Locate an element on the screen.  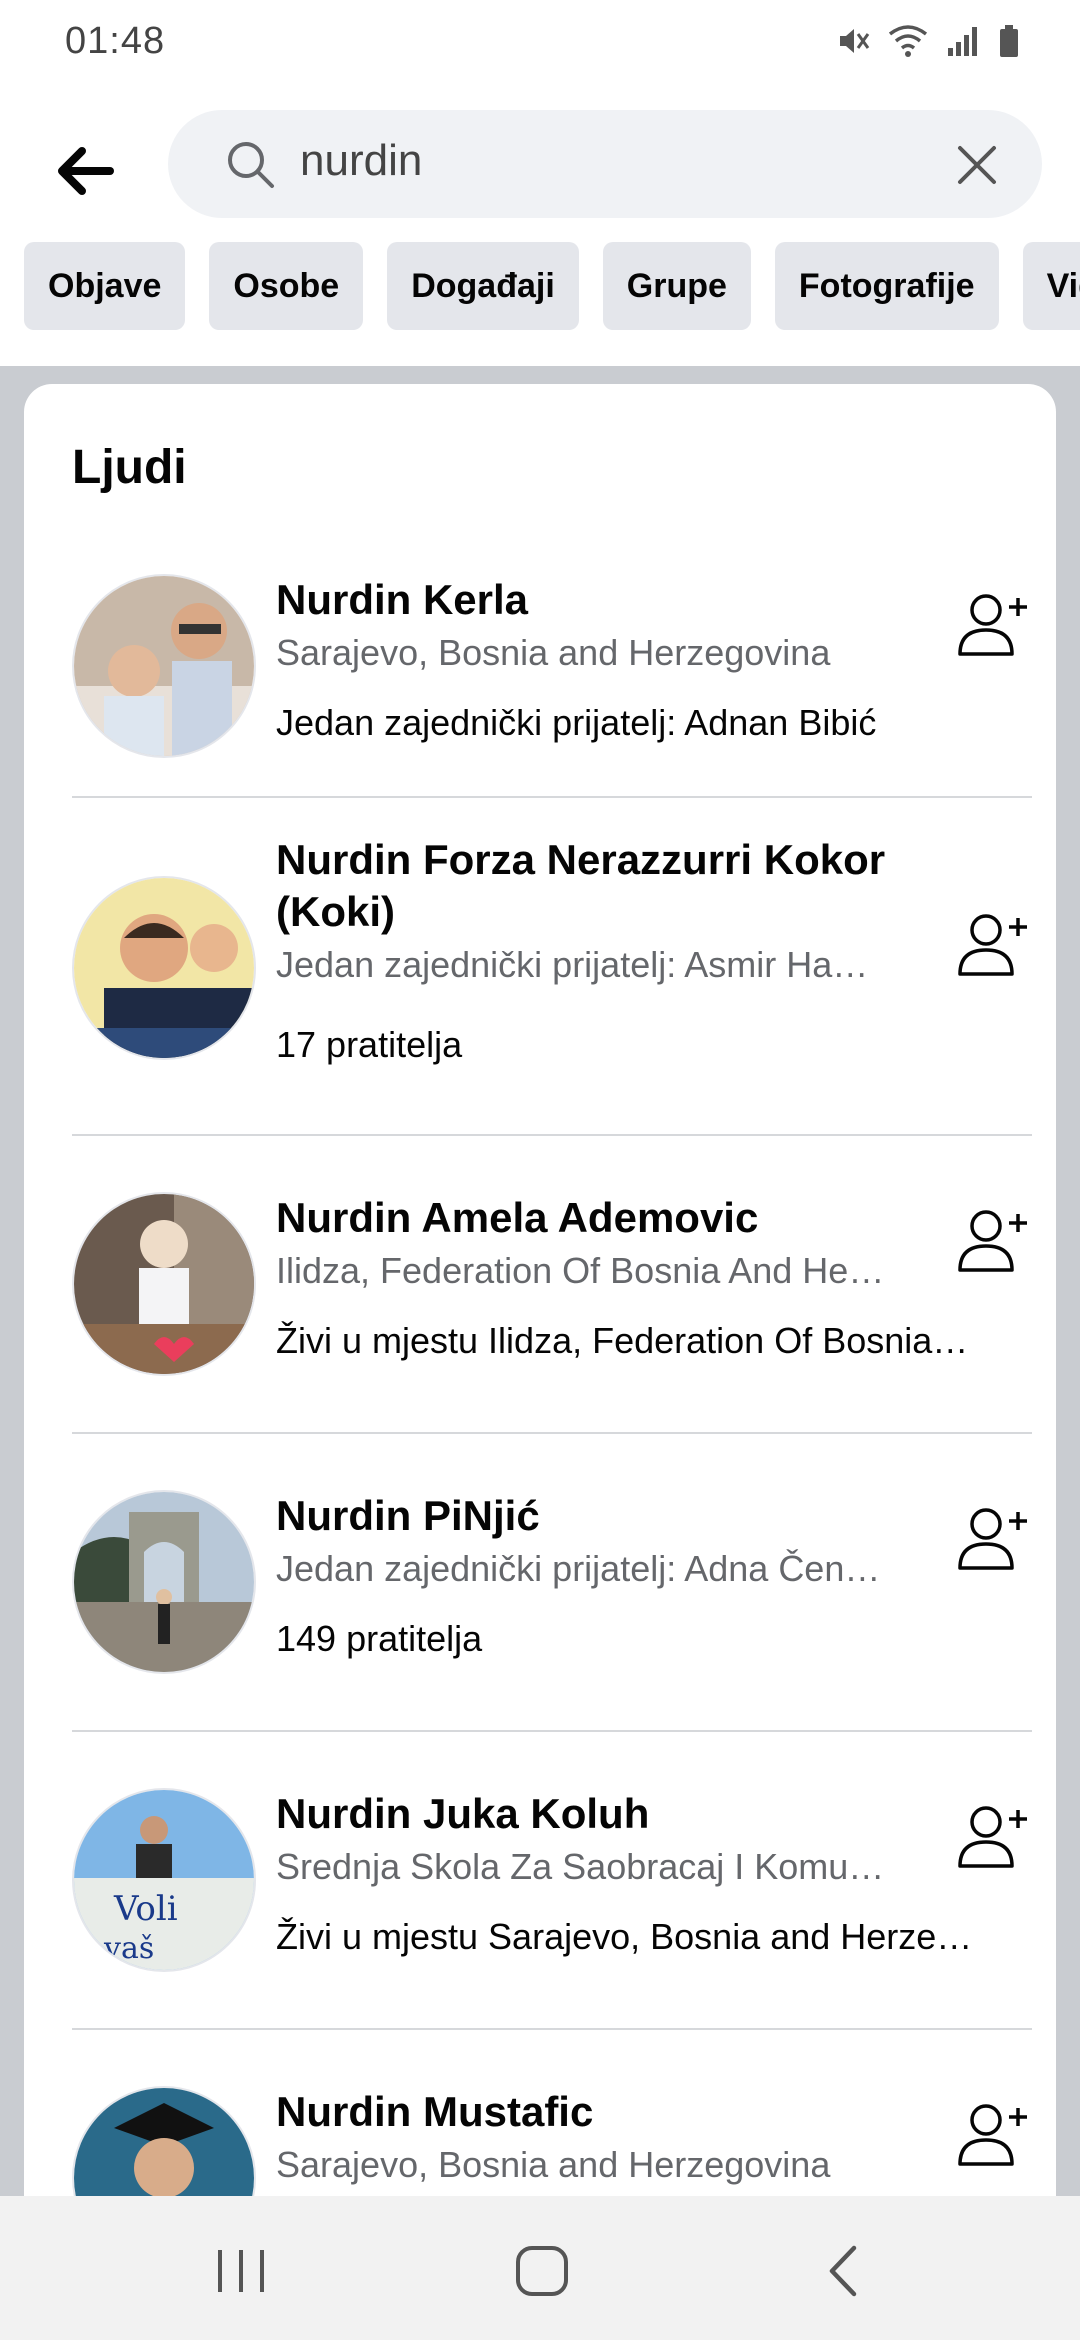
search-input: nurdin is located at coordinates (605, 164).